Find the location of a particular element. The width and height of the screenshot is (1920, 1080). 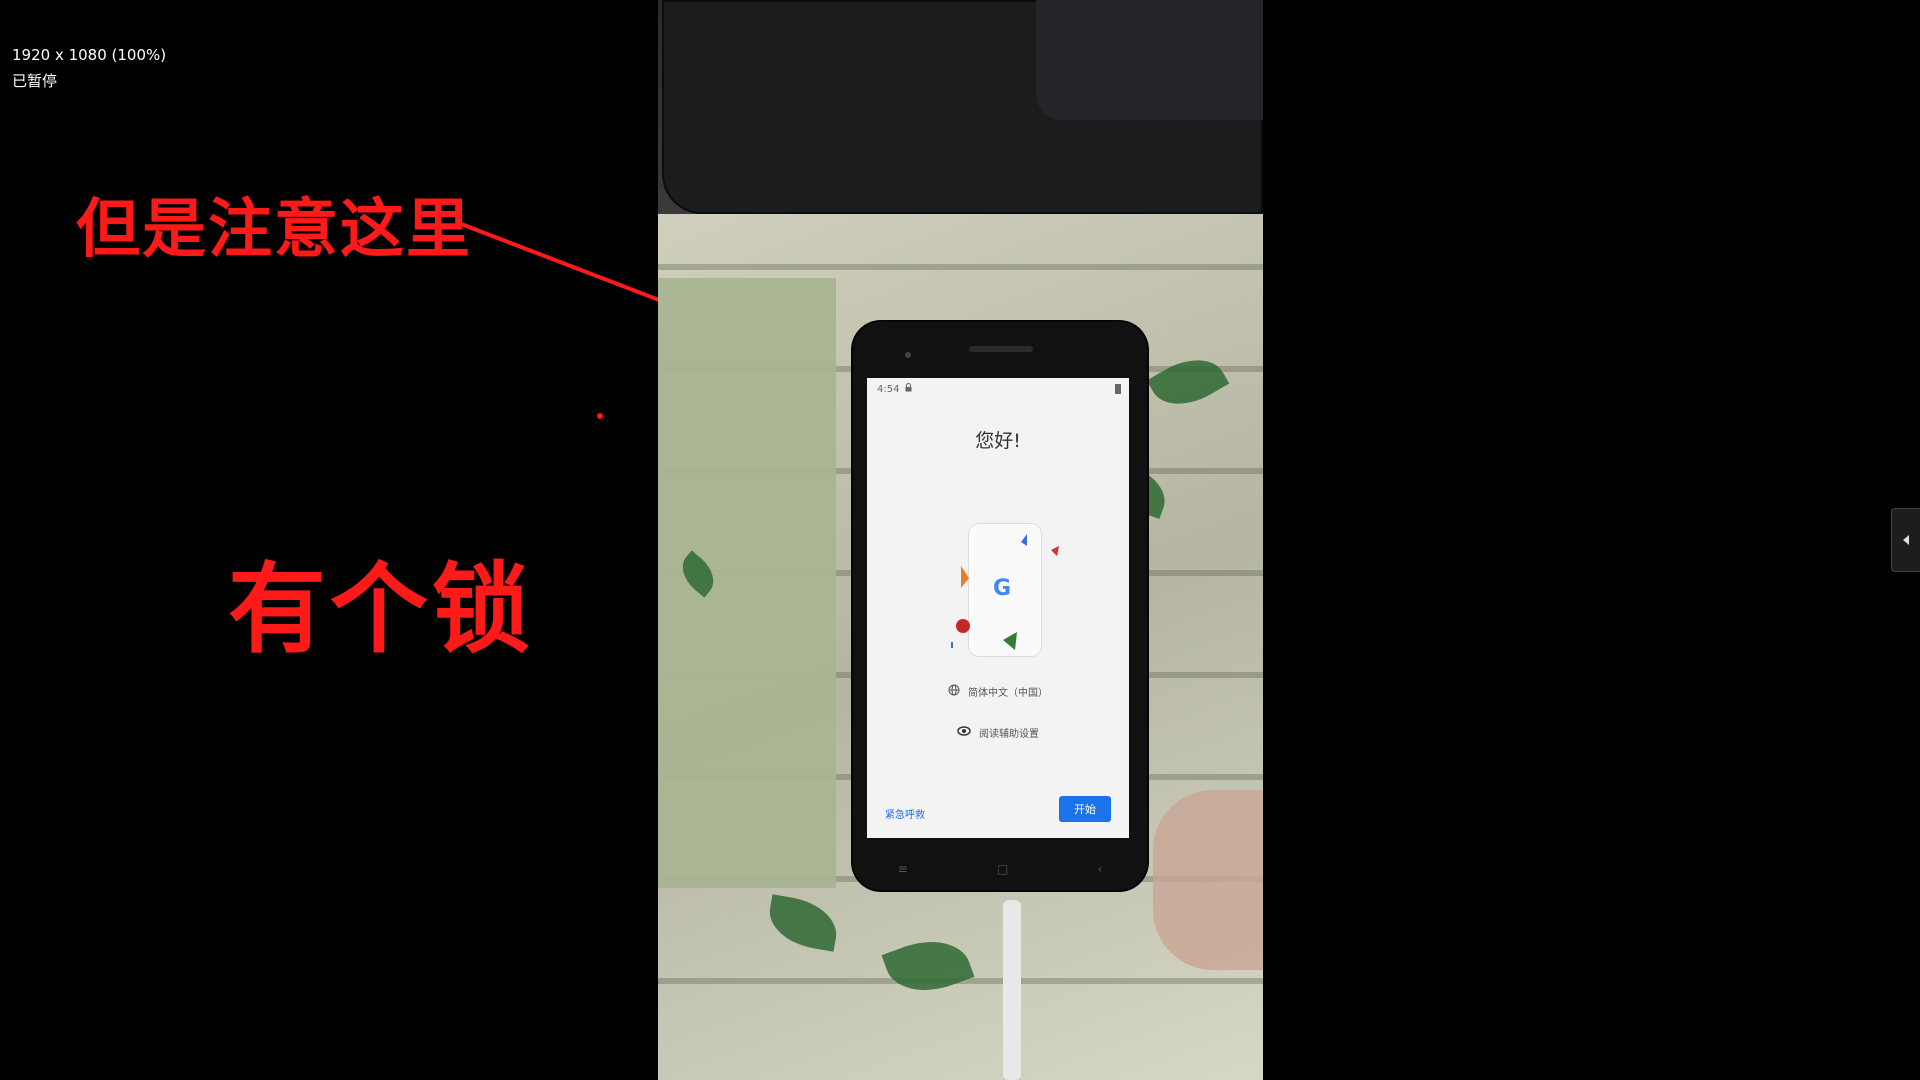

usb-cable is located at coordinates (1012, 990).